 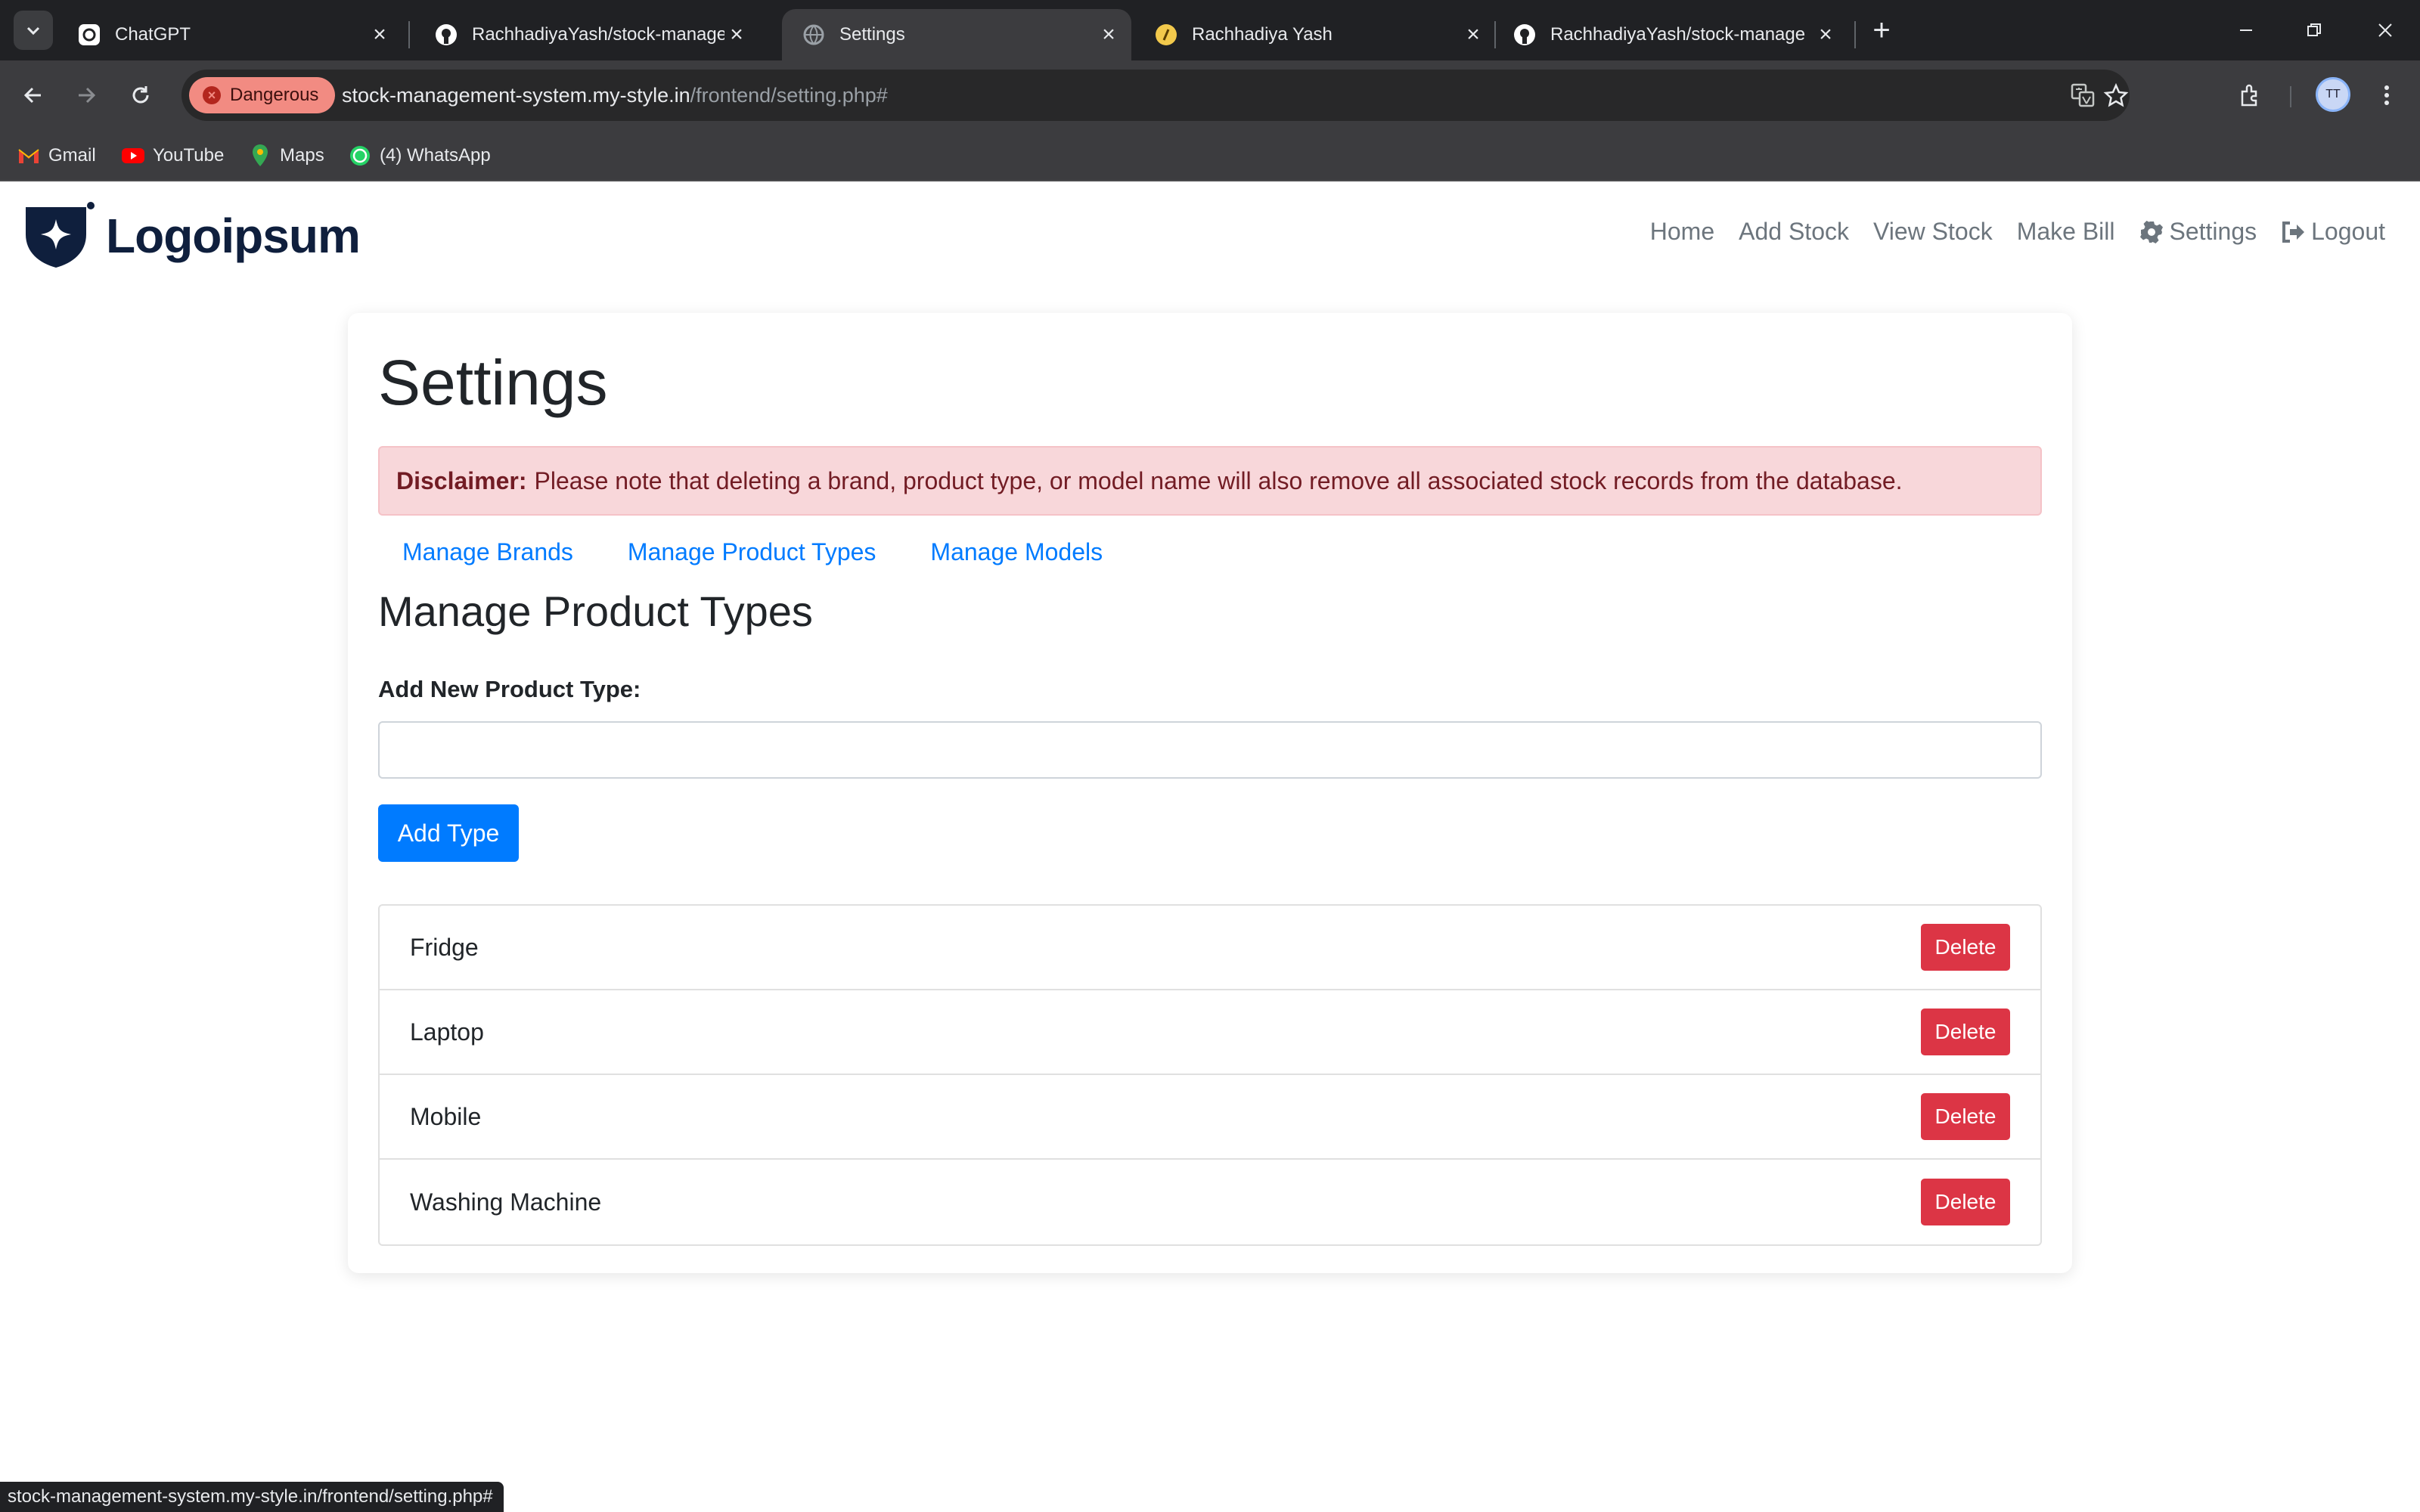 I want to click on product-type-name: Washing Machine, so click(x=506, y=1202).